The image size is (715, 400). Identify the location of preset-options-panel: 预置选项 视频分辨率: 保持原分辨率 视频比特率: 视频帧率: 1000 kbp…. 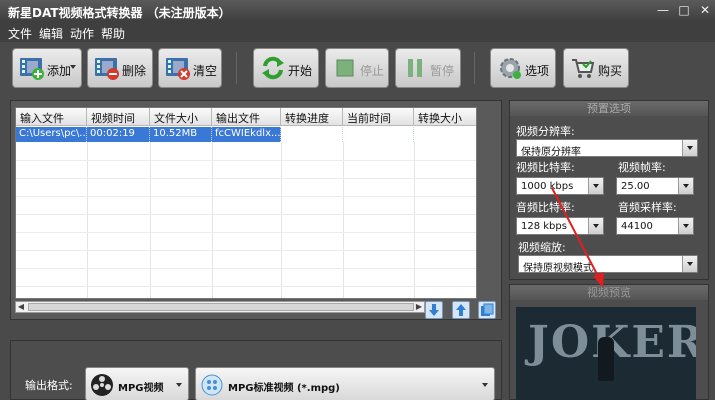
(609, 190).